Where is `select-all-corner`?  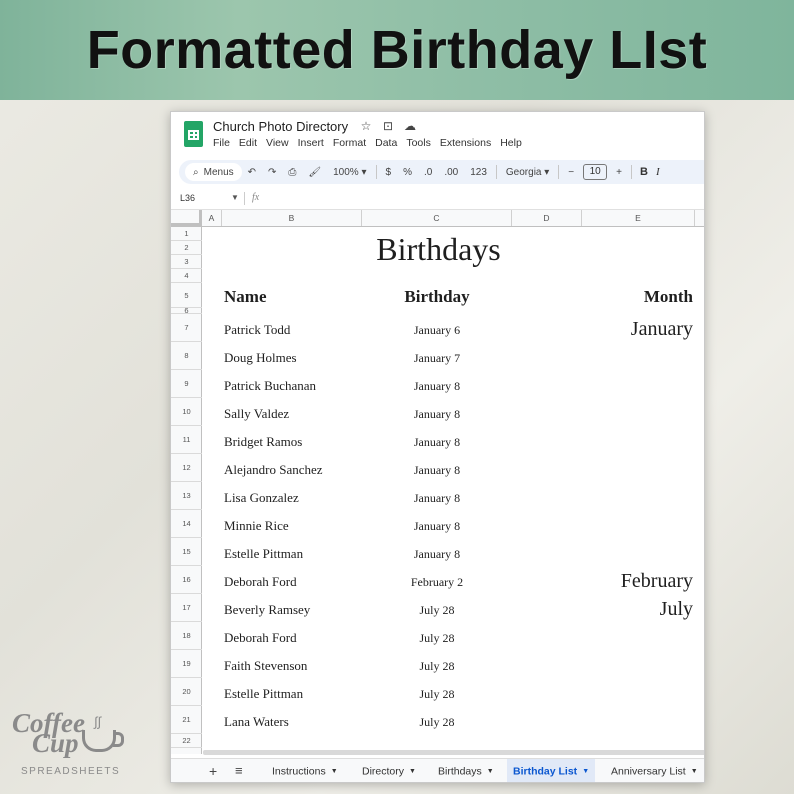 select-all-corner is located at coordinates (186, 218).